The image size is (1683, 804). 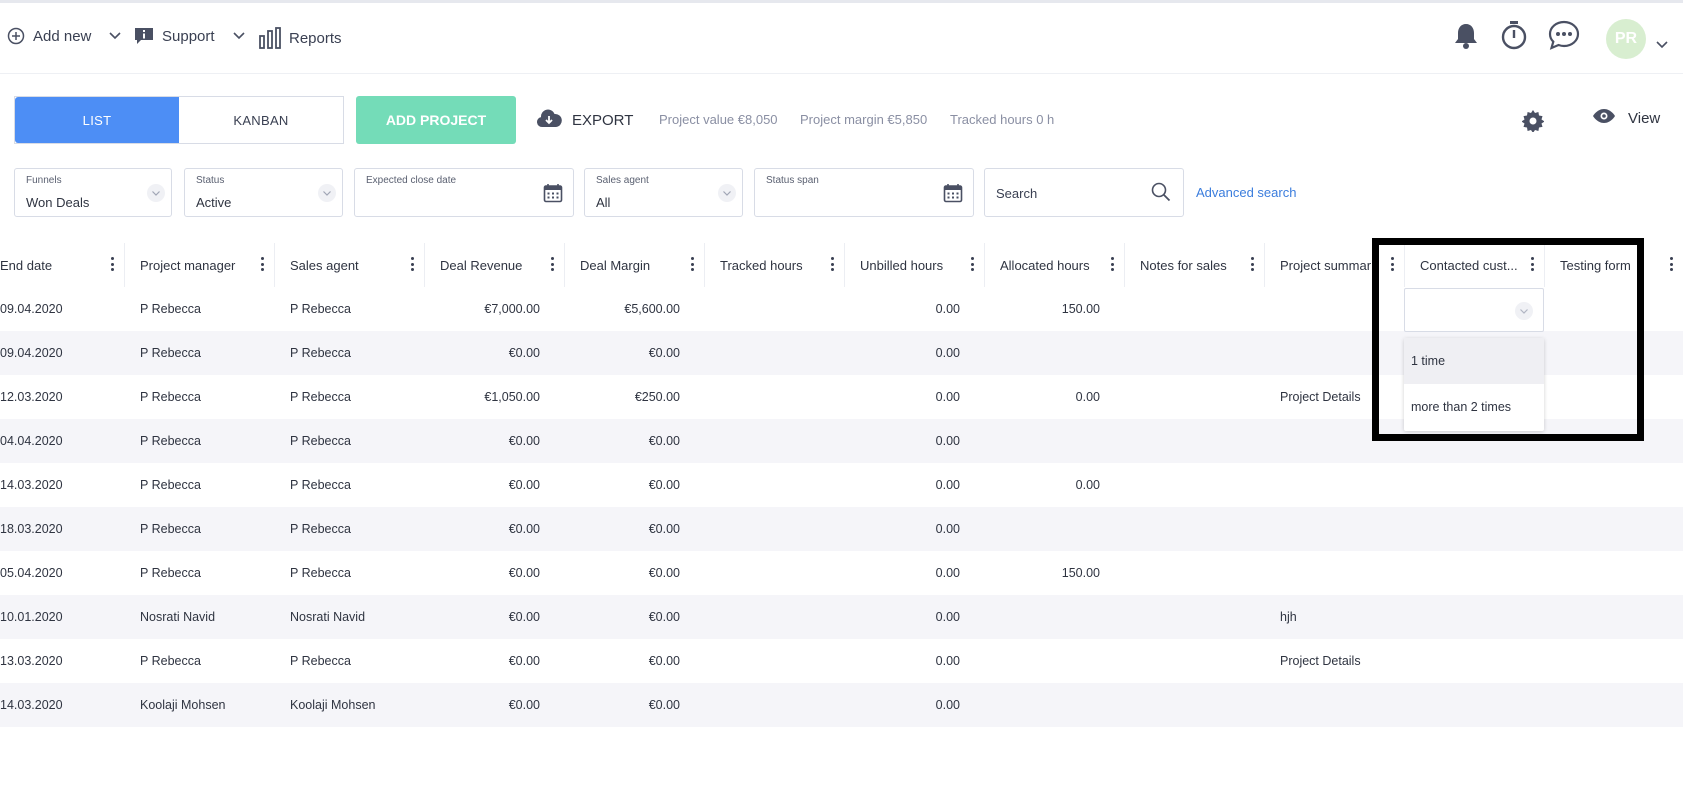 I want to click on cell-project-summary, so click(x=1338, y=353).